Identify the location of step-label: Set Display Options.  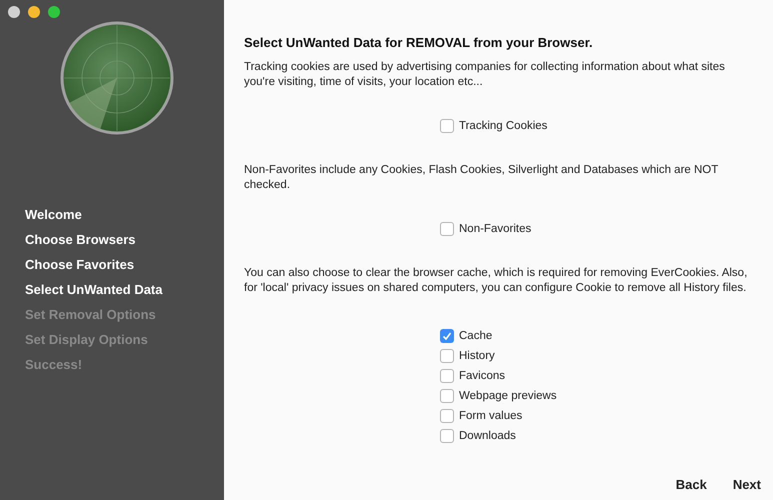
(87, 339).